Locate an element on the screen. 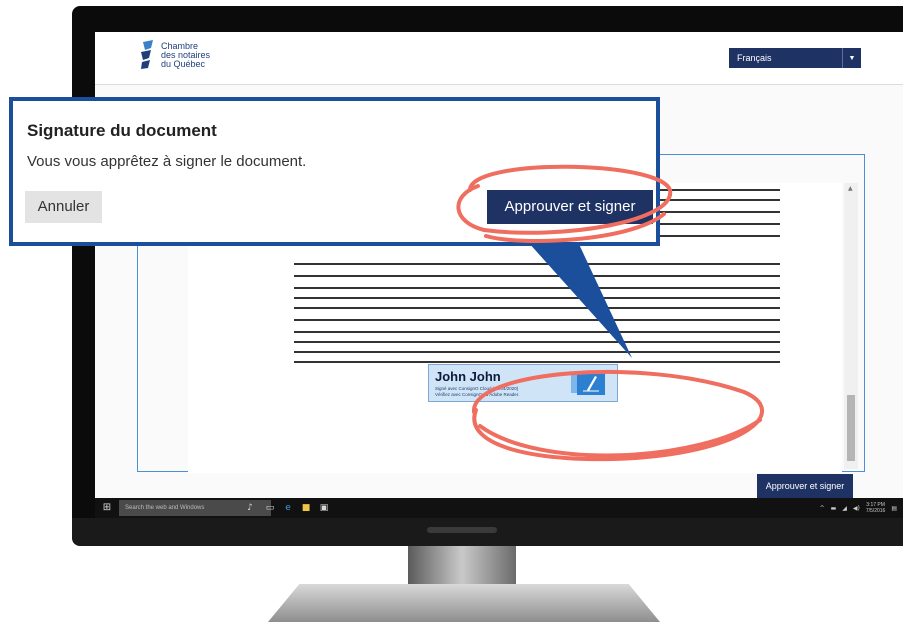  approve-and-sign-dialog-button: Approuver et signer is located at coordinates (570, 207).